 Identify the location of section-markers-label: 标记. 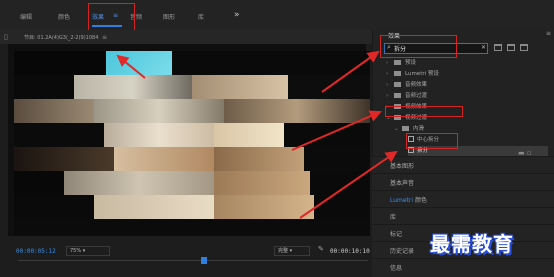
(396, 234).